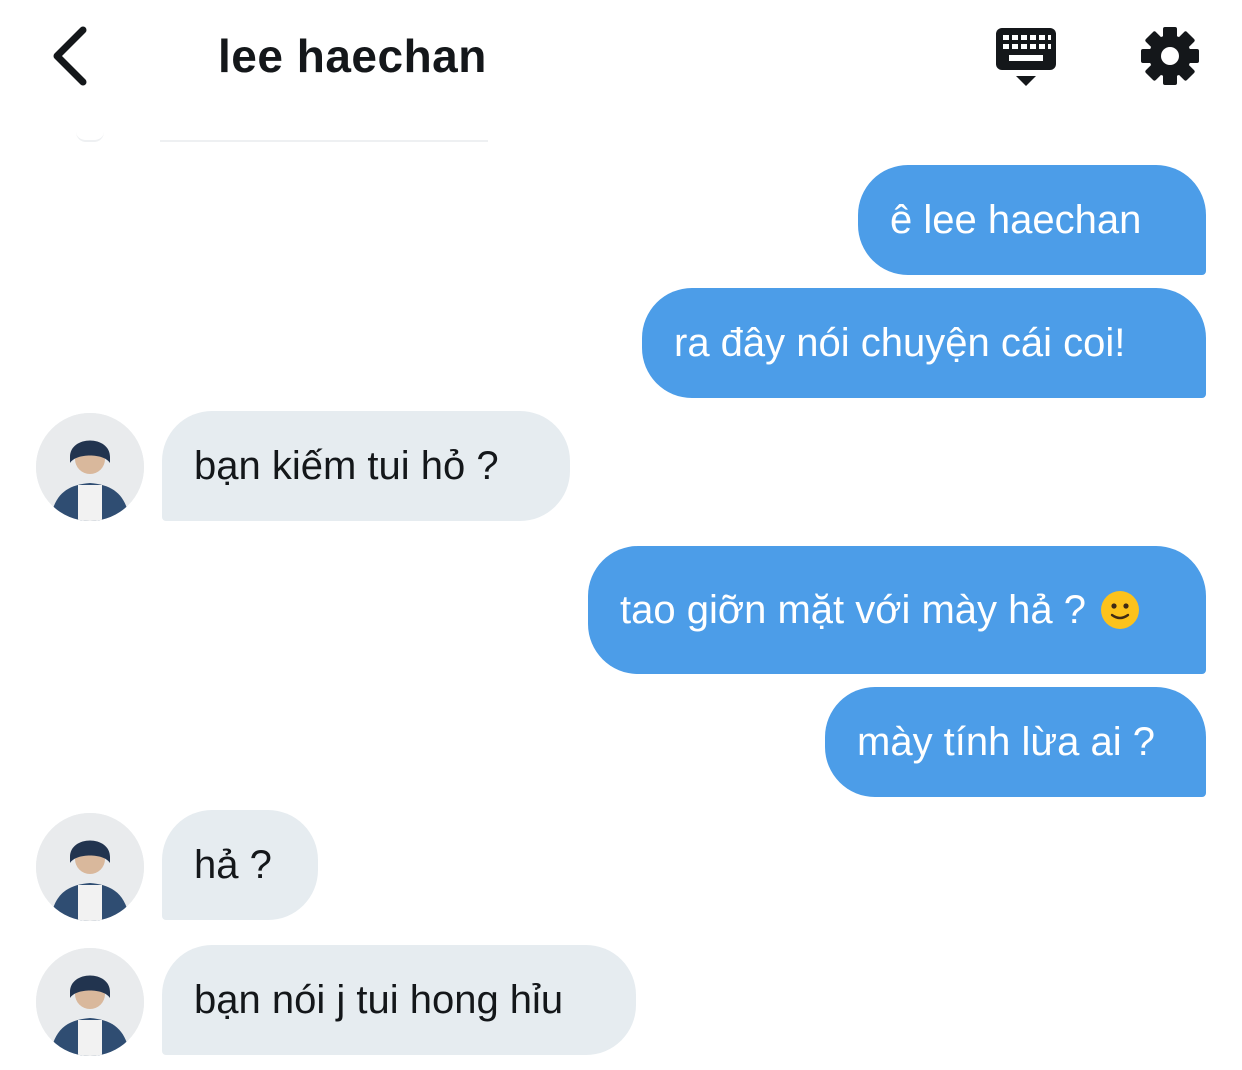  I want to click on message-text: ê lee haechan, so click(1016, 220).